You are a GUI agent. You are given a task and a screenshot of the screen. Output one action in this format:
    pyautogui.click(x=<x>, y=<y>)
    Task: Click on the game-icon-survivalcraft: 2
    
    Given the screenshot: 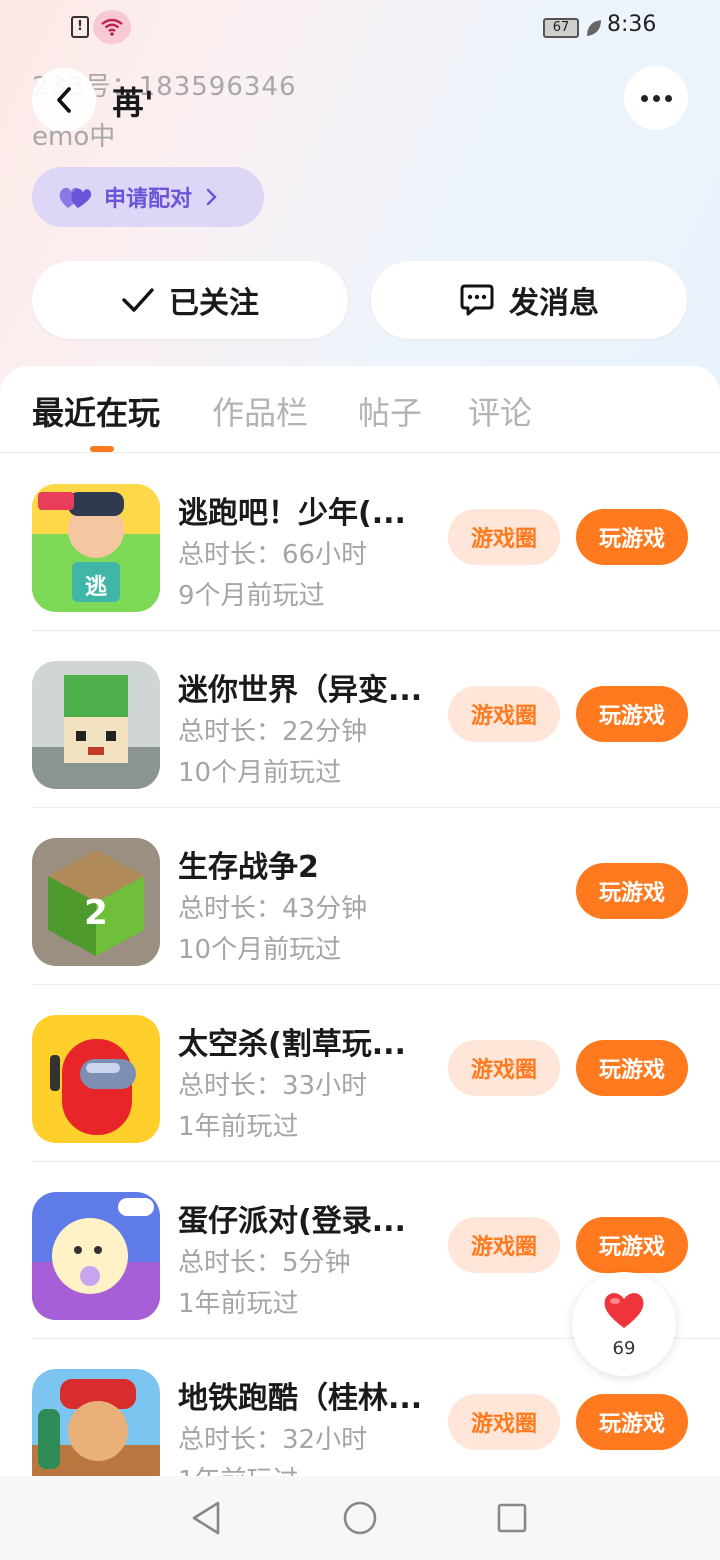 What is the action you would take?
    pyautogui.click(x=96, y=902)
    